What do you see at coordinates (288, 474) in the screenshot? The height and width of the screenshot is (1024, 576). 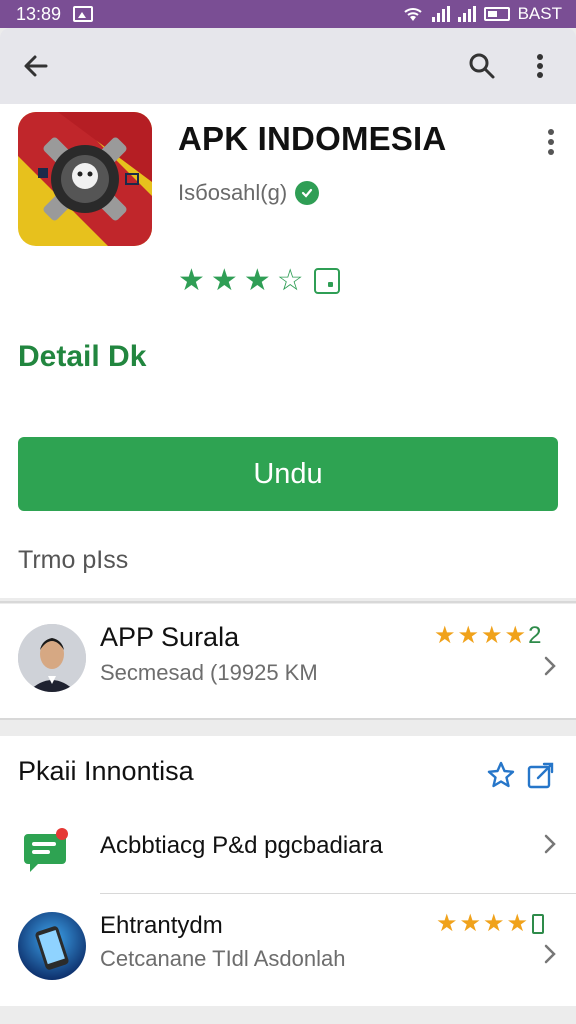 I see `install-button: Undu` at bounding box center [288, 474].